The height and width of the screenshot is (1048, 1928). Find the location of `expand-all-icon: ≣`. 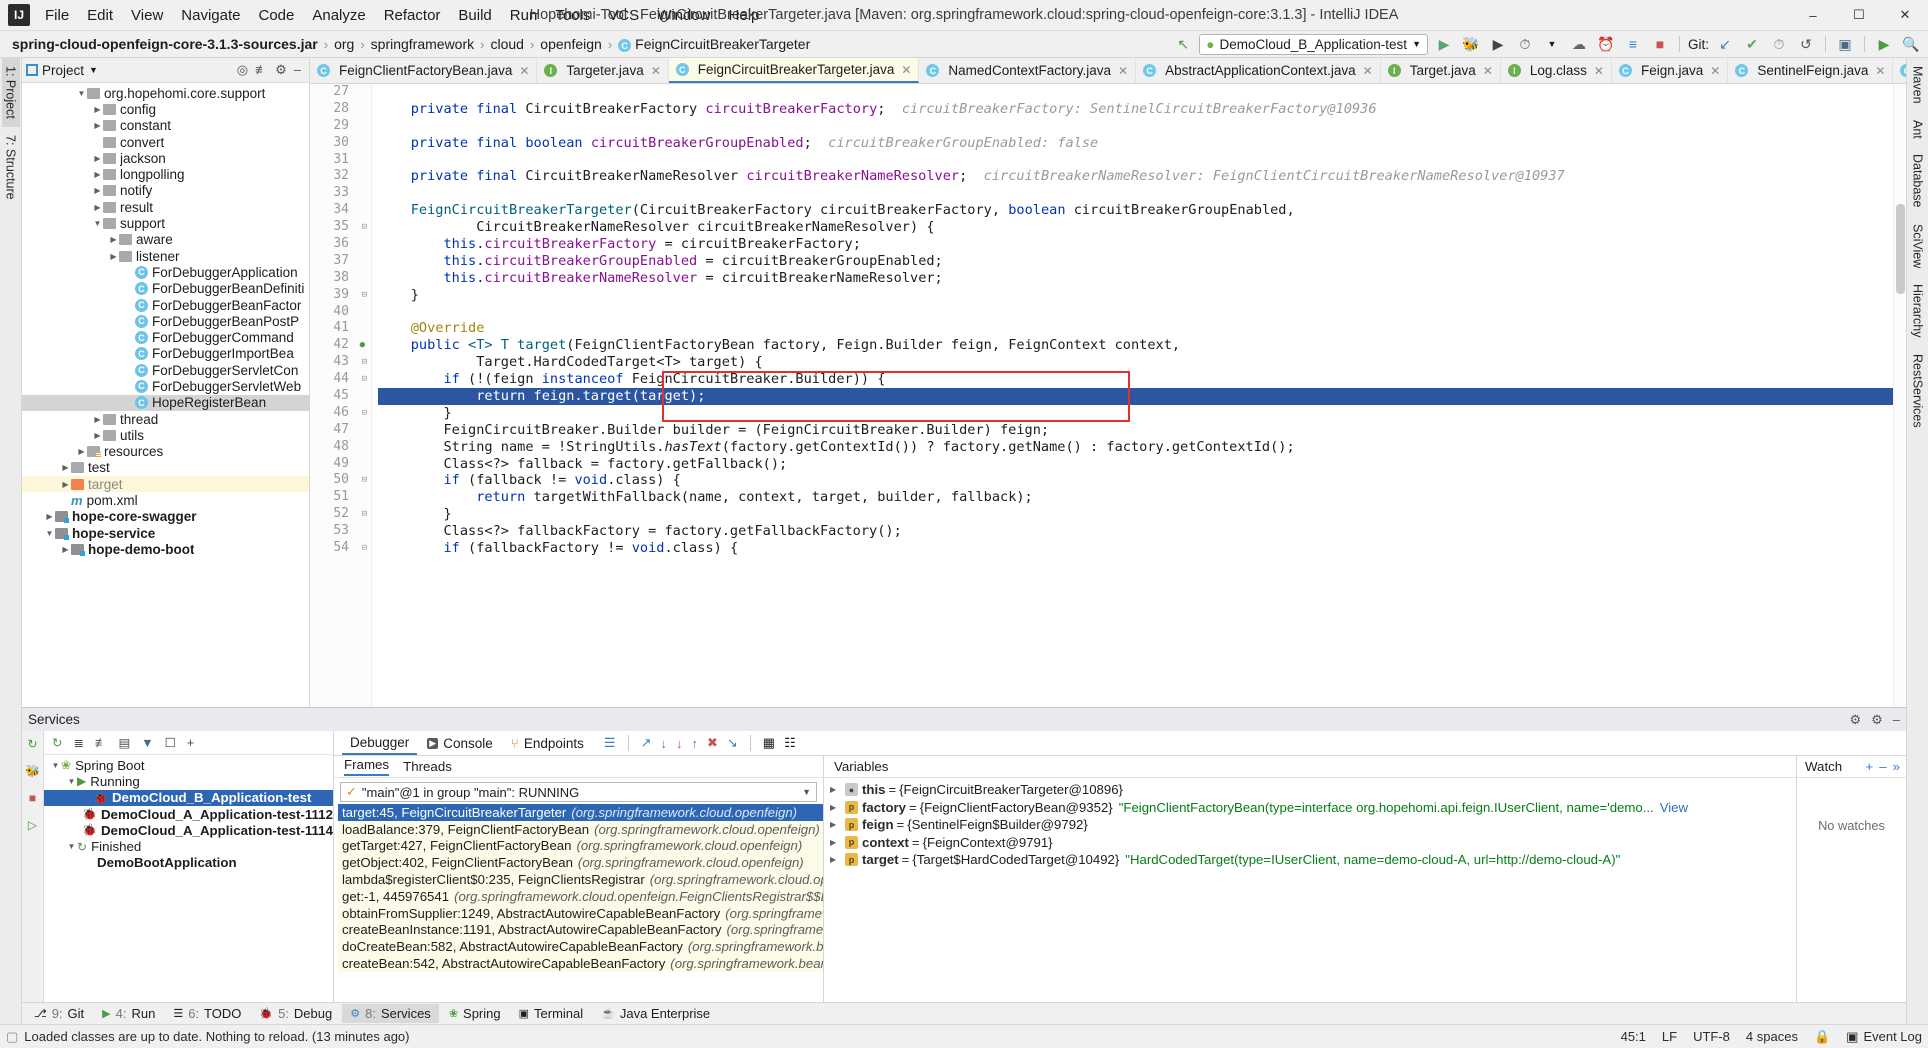

expand-all-icon: ≣ is located at coordinates (78, 742).